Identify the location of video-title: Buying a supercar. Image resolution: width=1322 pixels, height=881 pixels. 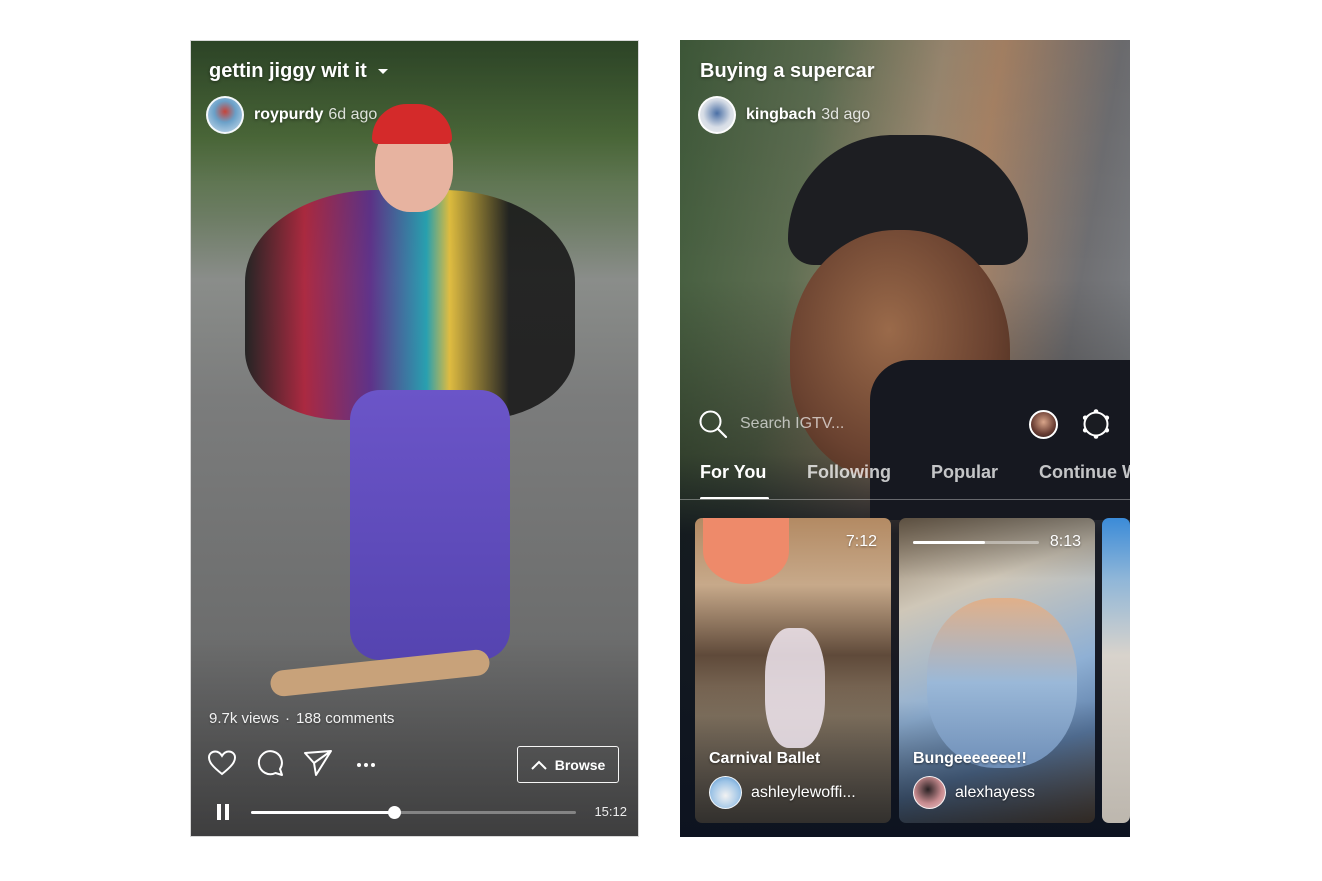
(787, 71).